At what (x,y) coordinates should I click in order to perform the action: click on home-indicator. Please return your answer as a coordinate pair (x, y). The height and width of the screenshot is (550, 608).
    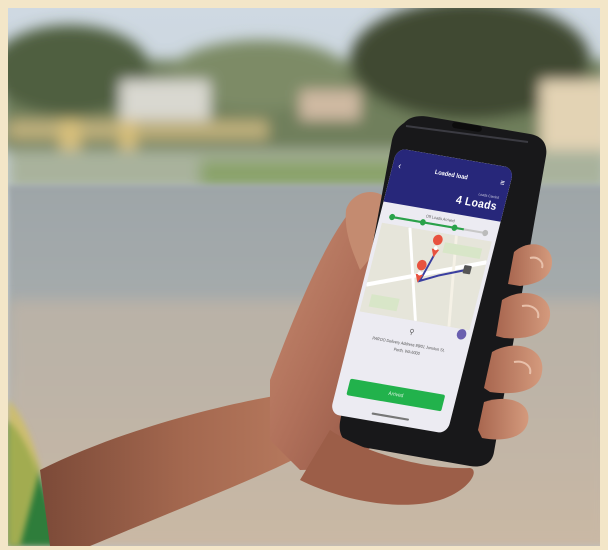
    Looking at the image, I should click on (390, 416).